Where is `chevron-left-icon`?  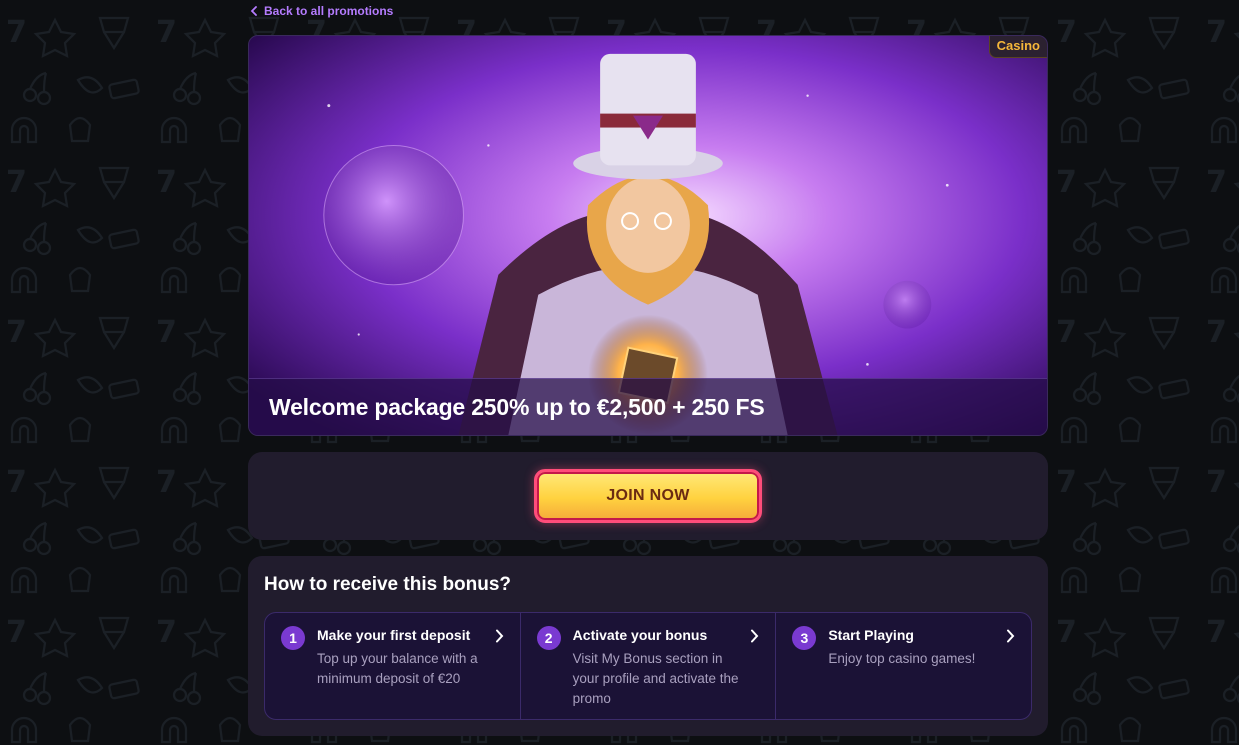 chevron-left-icon is located at coordinates (253, 11).